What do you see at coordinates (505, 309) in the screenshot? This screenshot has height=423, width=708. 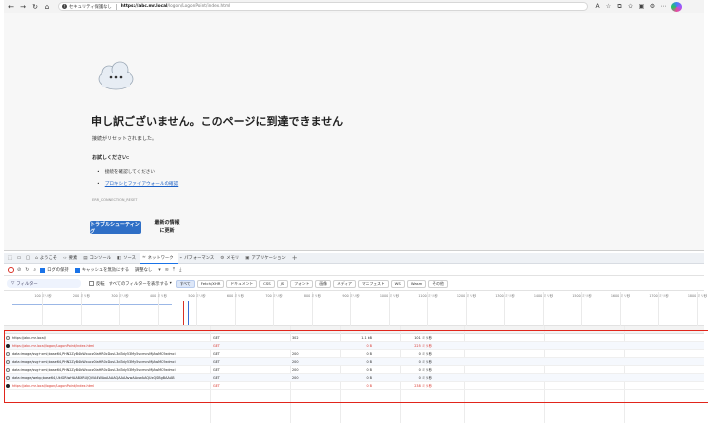 I see `timeline-tick: 1300 ミリ秒` at bounding box center [505, 309].